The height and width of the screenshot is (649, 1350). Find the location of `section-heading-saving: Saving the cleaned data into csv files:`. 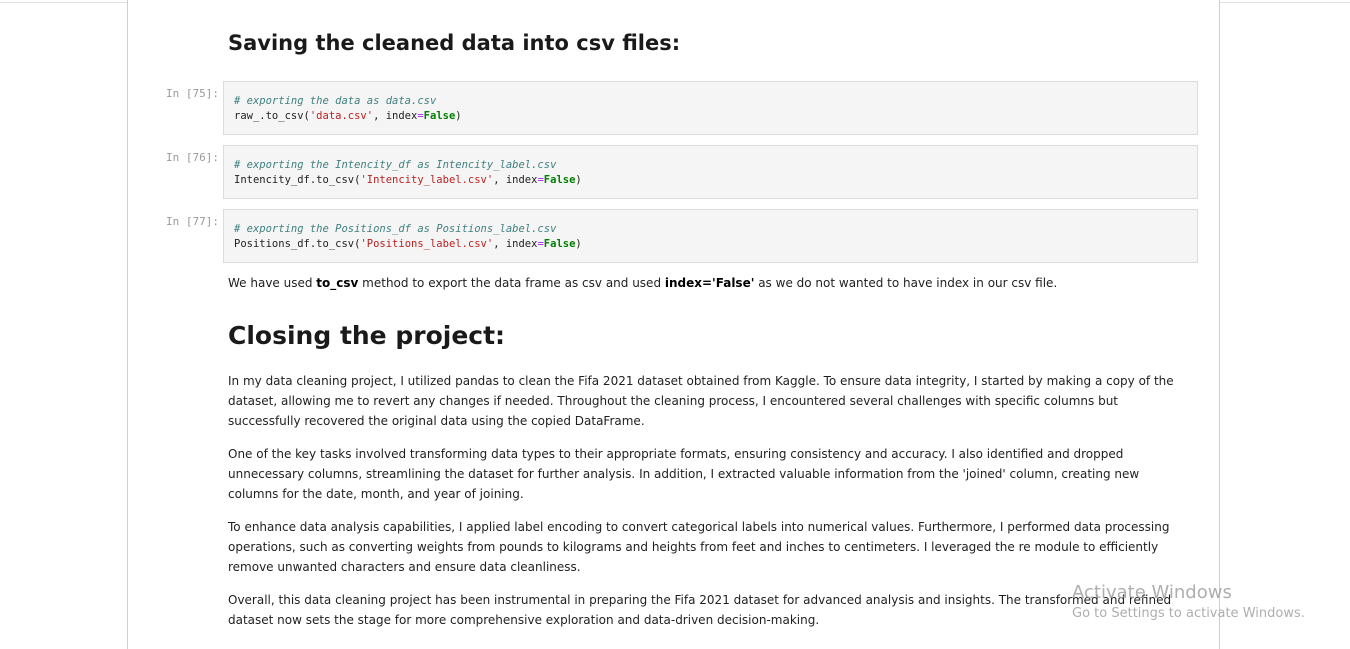

section-heading-saving: Saving the cleaned data into csv files: is located at coordinates (454, 43).